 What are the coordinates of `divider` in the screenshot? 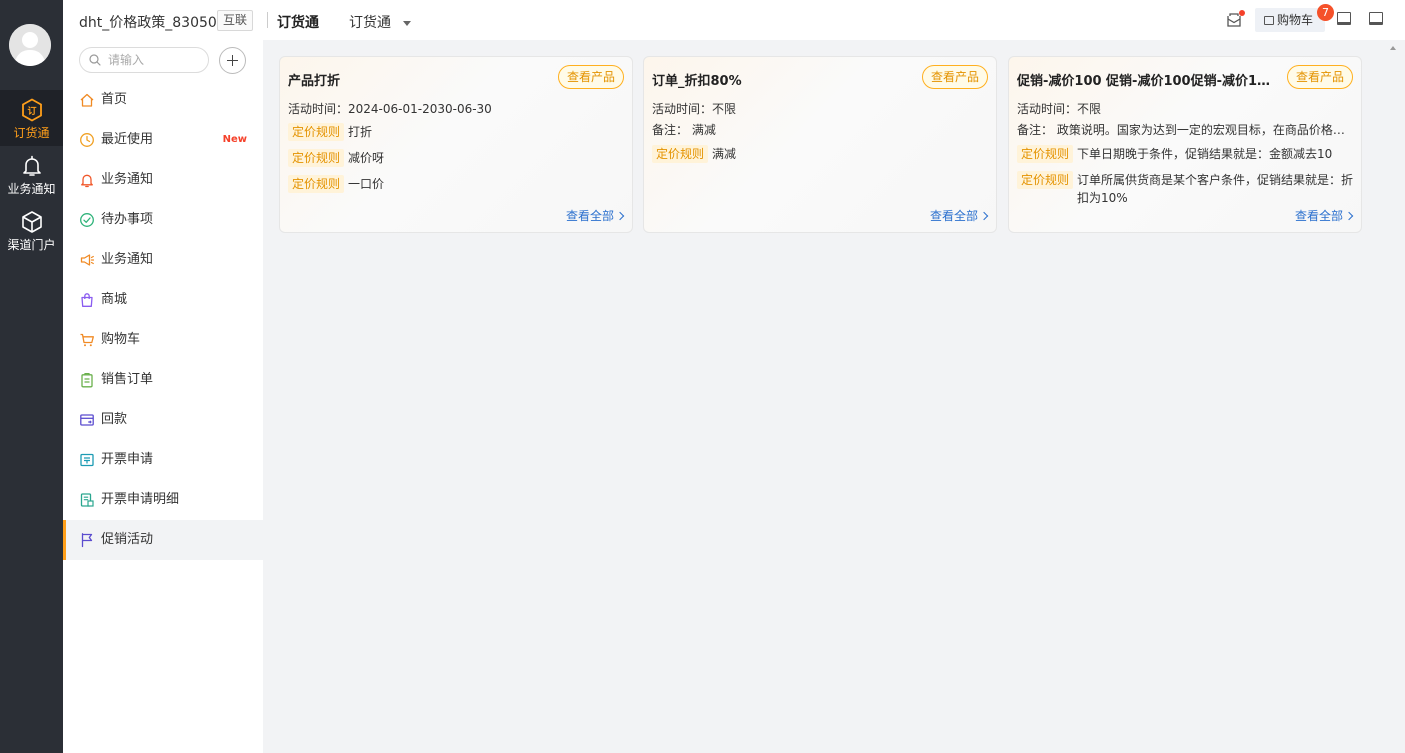 It's located at (267, 20).